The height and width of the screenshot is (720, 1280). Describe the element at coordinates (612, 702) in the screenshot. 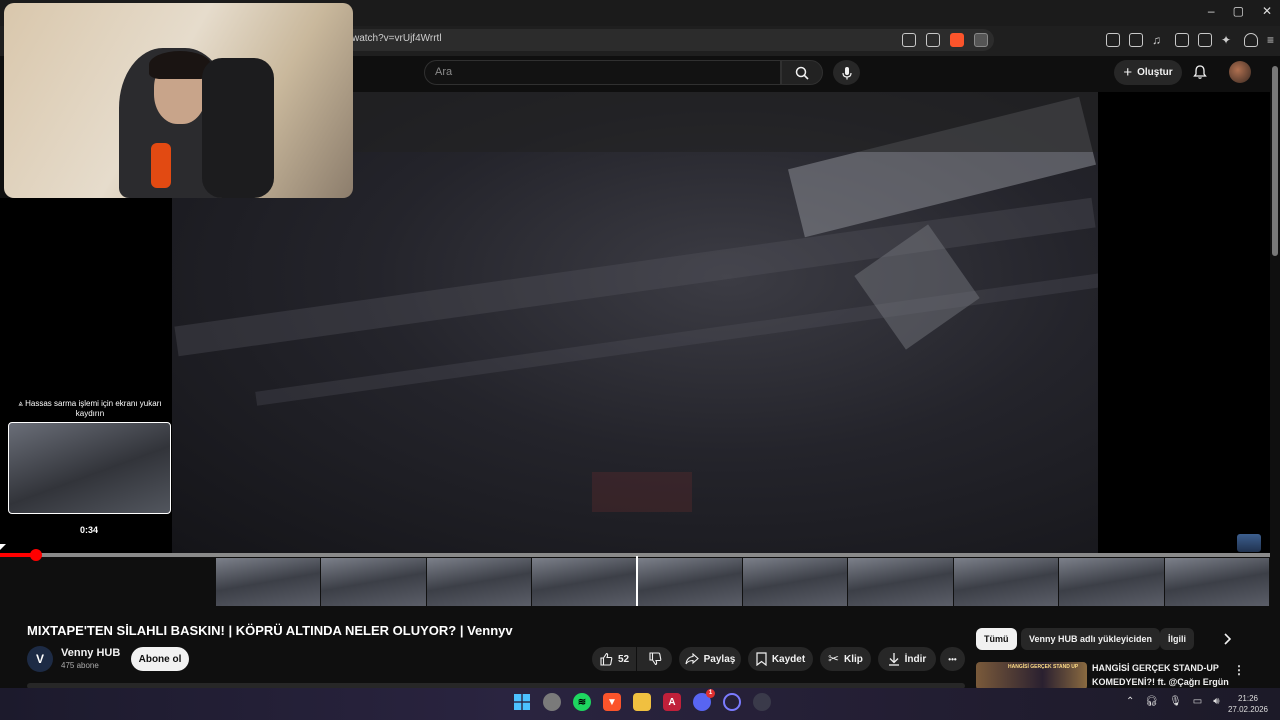

I see `brave-icon: ▼` at that location.